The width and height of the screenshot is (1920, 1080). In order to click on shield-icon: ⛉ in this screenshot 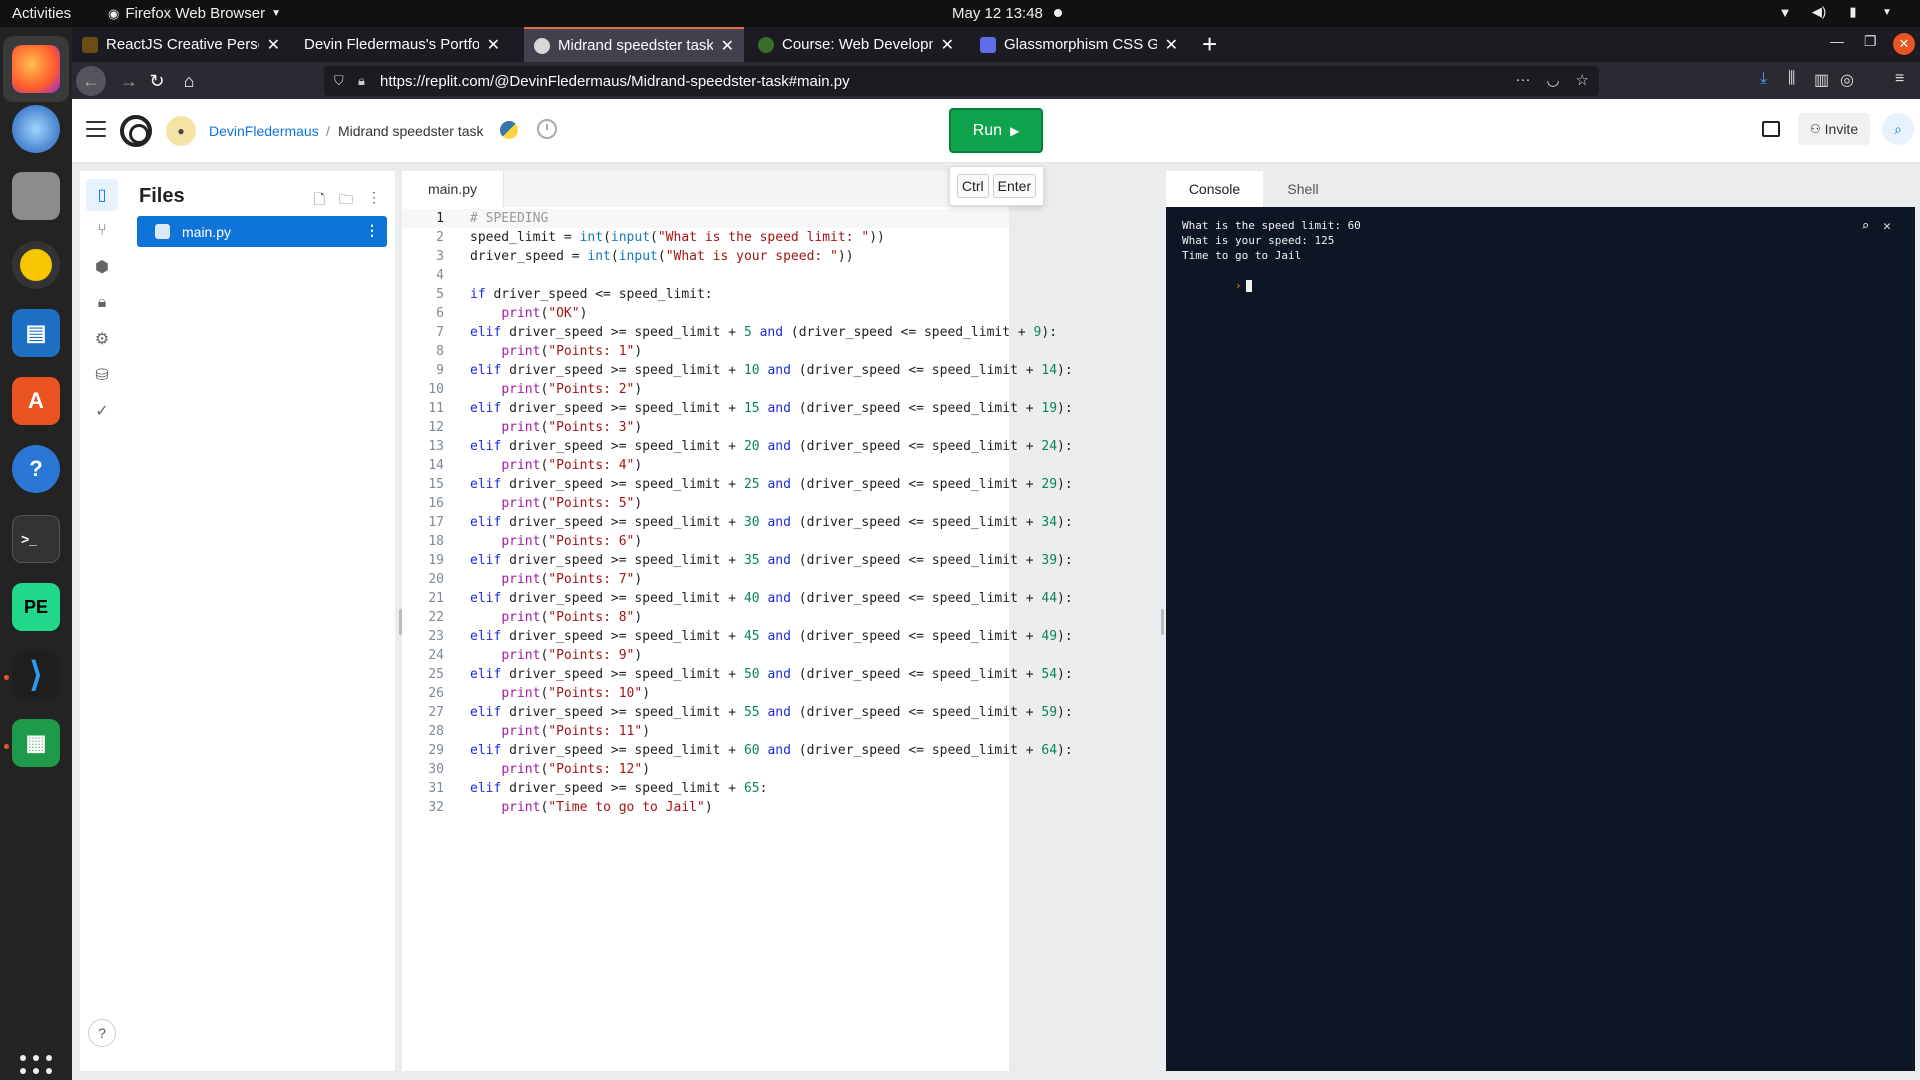, I will do `click(341, 81)`.